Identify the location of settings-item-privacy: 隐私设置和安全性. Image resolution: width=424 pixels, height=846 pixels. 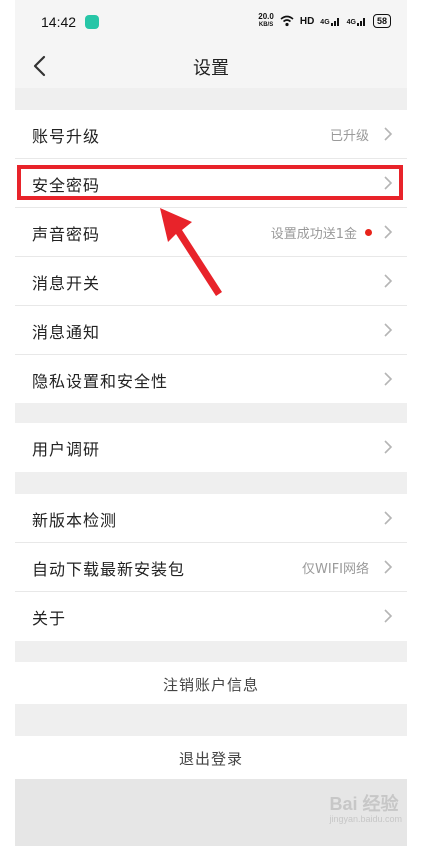
(211, 379).